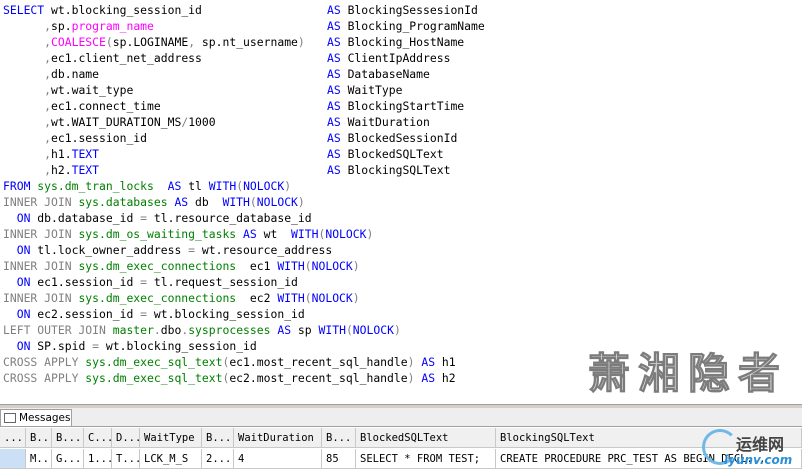 The width and height of the screenshot is (802, 475). What do you see at coordinates (318, 362) in the screenshot?
I see `code-token: ec1.most_recent_sql_handle` at bounding box center [318, 362].